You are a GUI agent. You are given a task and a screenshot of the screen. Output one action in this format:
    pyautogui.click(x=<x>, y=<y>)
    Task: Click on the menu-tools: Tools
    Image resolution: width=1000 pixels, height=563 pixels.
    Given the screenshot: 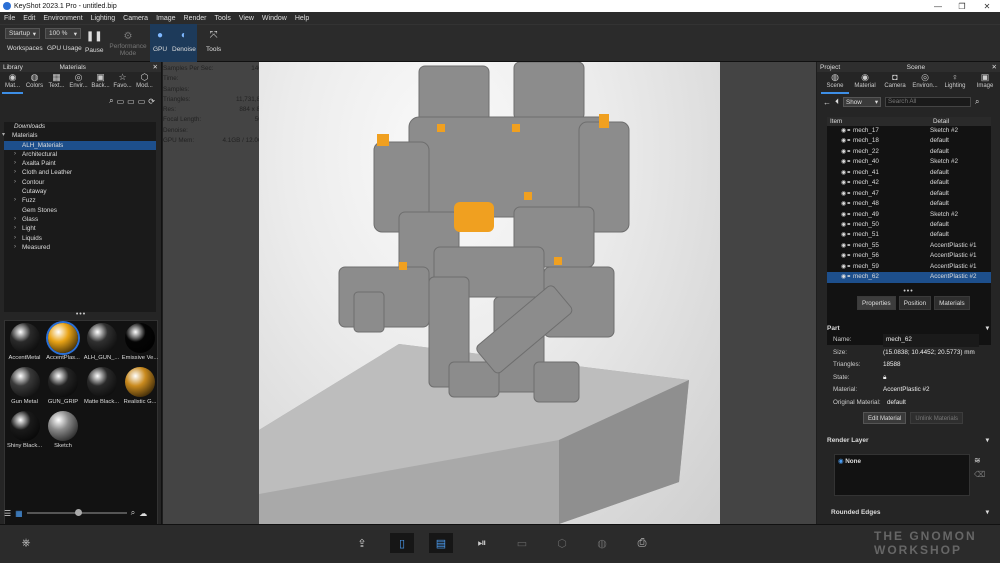 What is the action you would take?
    pyautogui.click(x=223, y=18)
    